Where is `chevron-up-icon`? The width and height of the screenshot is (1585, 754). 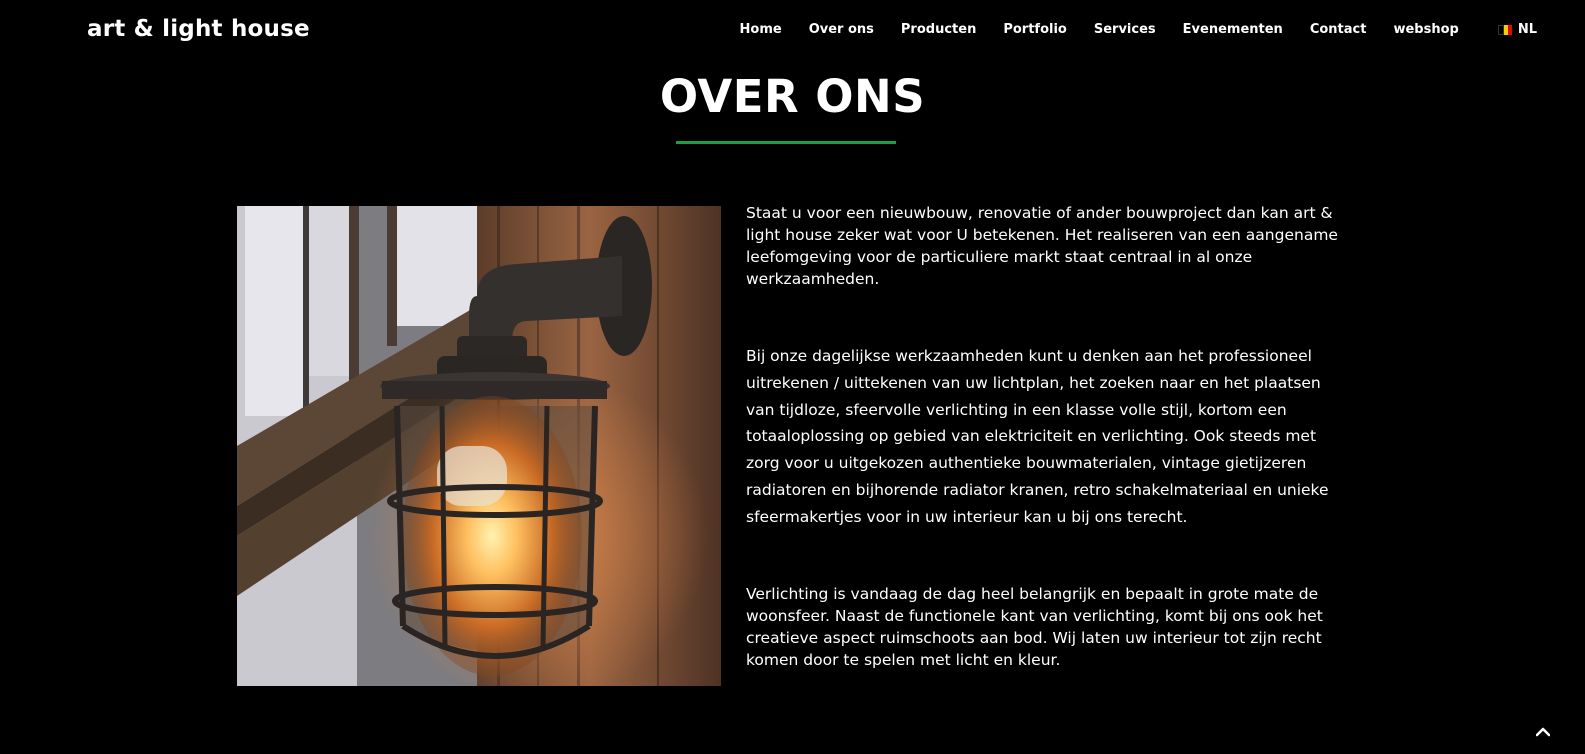
chevron-up-icon is located at coordinates (1543, 732).